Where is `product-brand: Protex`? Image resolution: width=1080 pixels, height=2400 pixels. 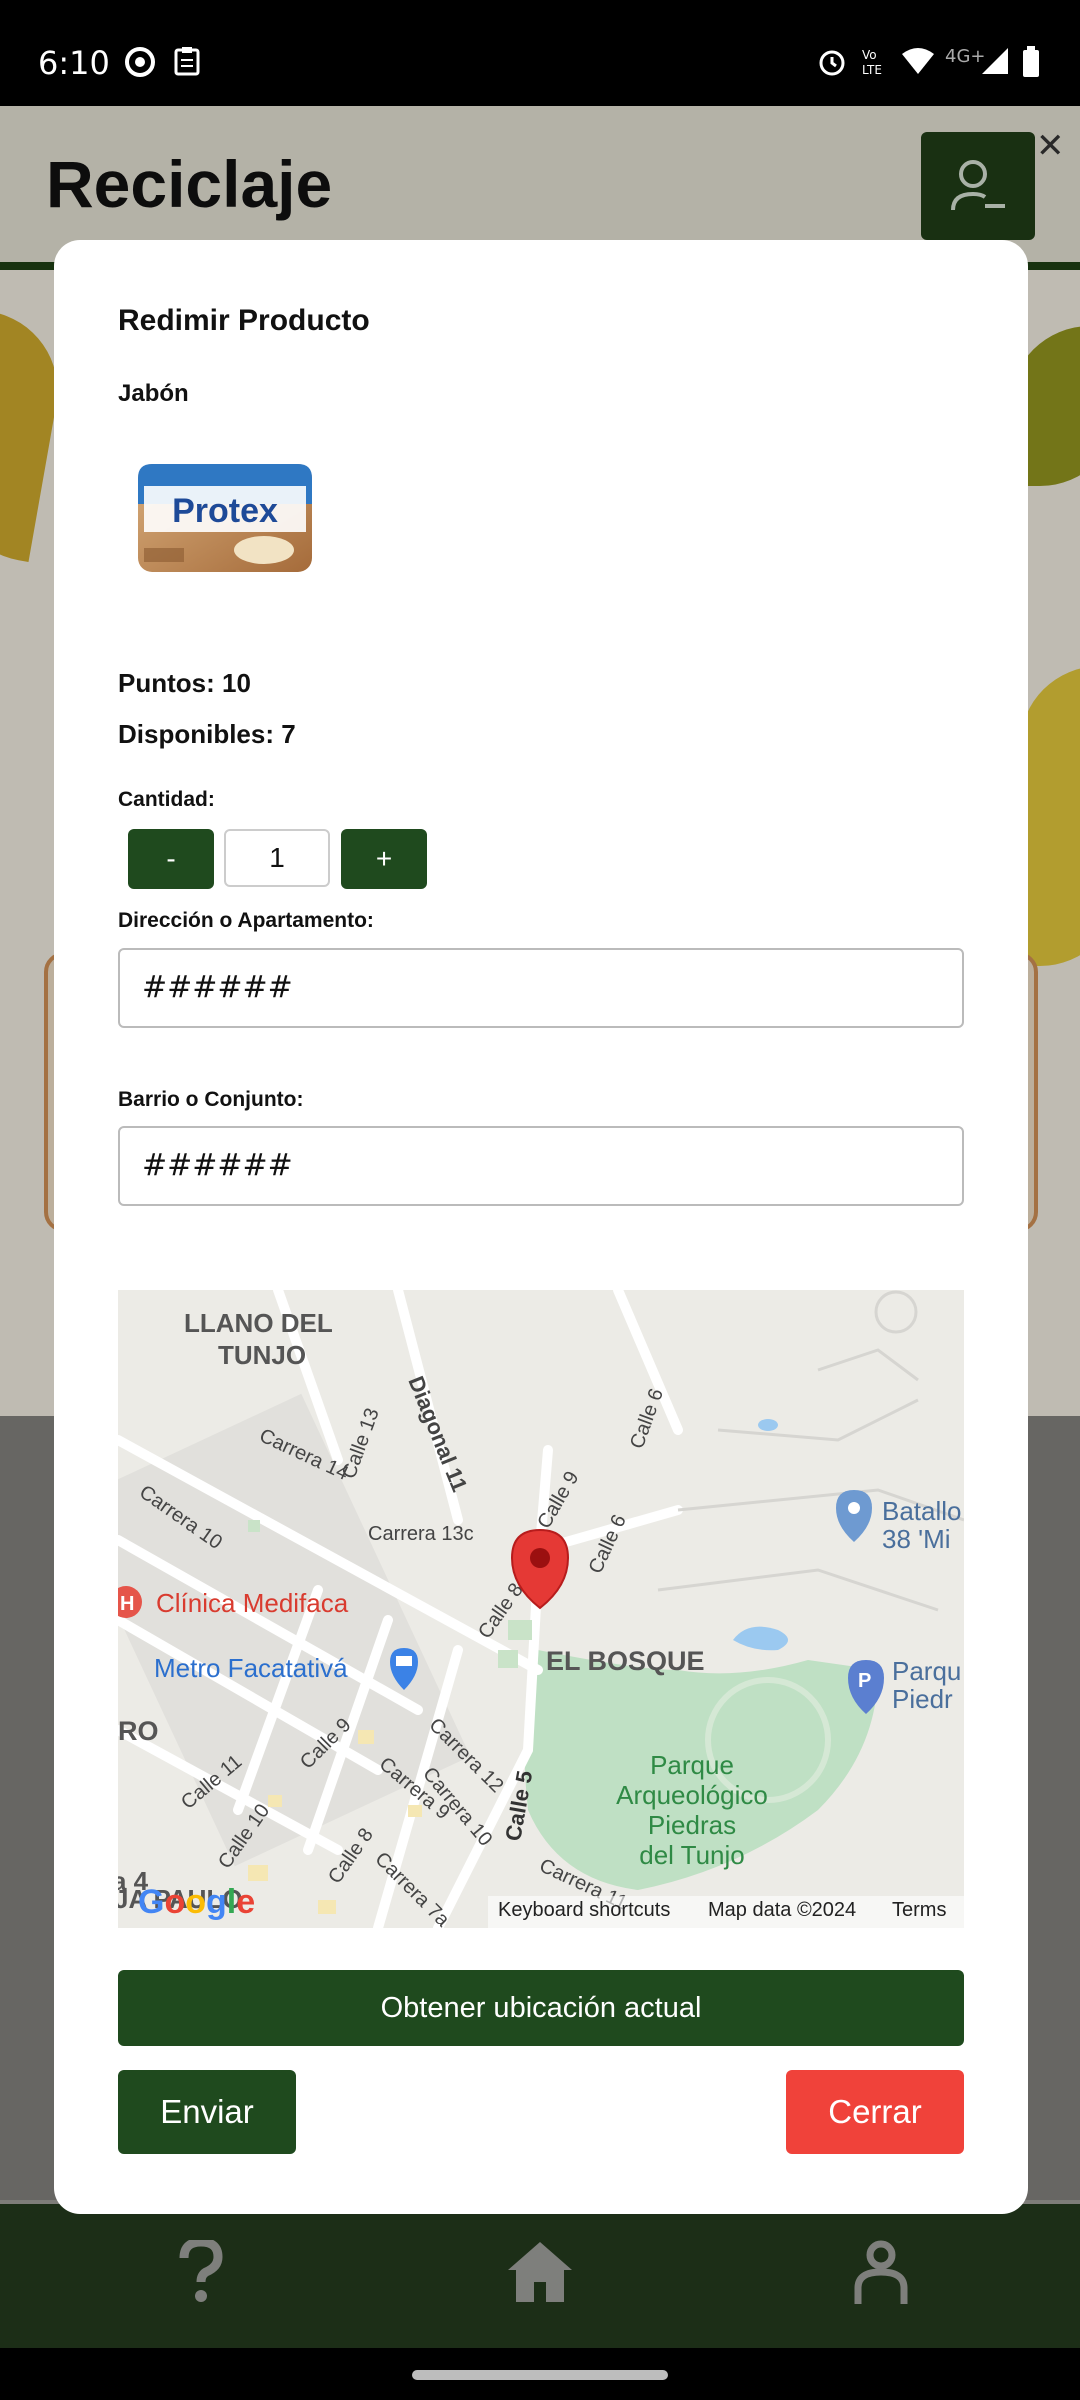
product-brand: Protex is located at coordinates (225, 511).